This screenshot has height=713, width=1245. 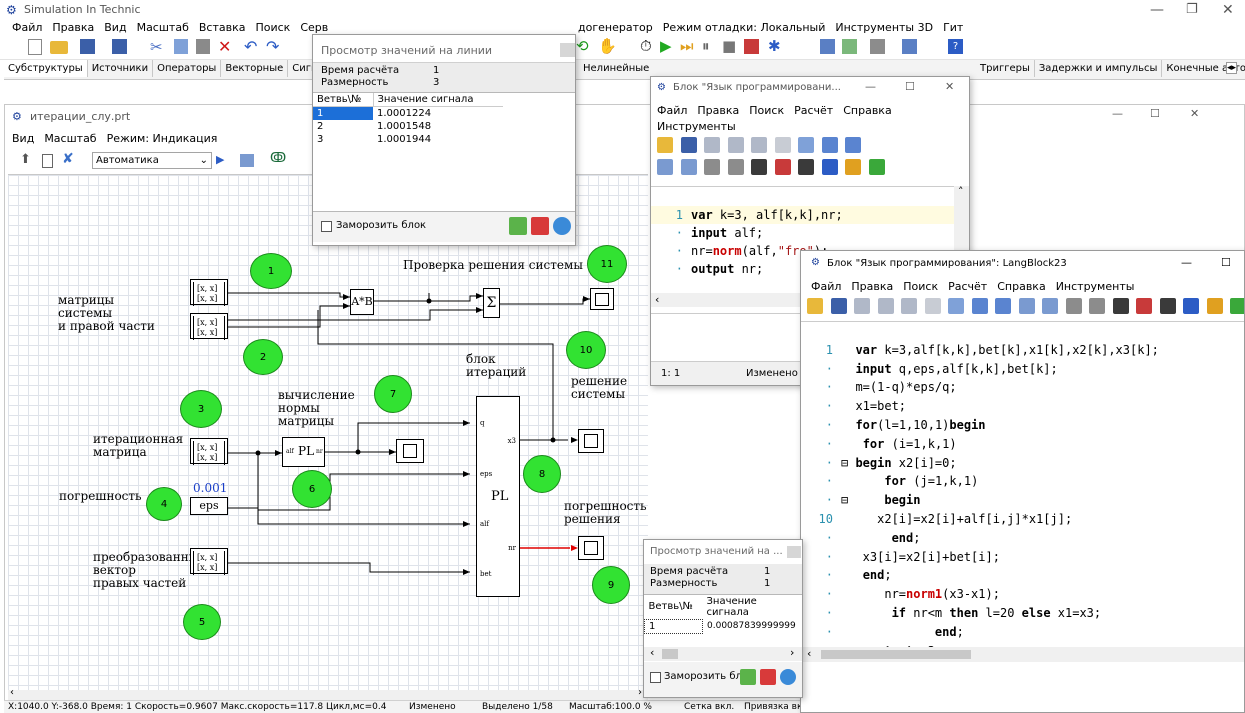 What do you see at coordinates (408, 126) in the screenshot?
I see `table-row: 2 1.0001548` at bounding box center [408, 126].